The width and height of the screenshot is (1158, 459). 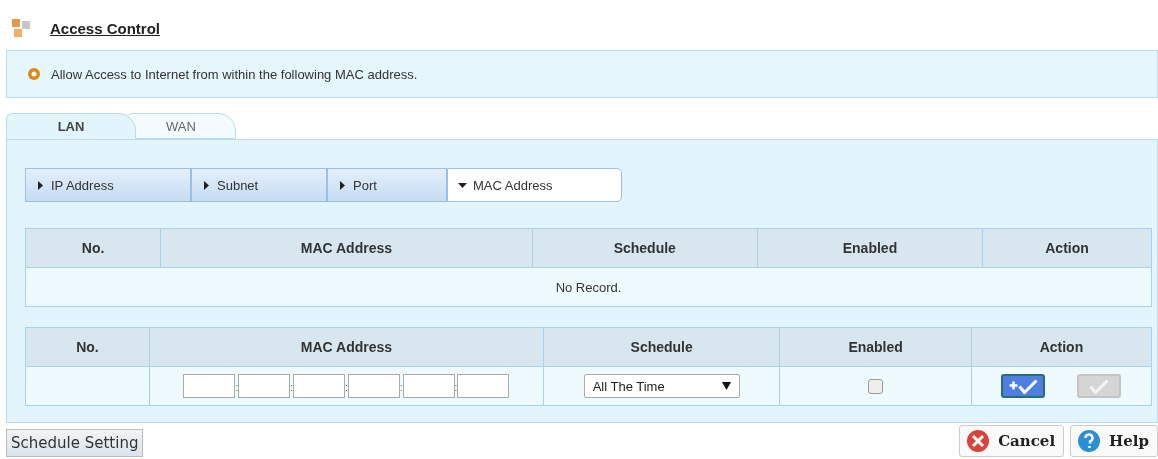 I want to click on plus-check-icon, so click(x=1023, y=386).